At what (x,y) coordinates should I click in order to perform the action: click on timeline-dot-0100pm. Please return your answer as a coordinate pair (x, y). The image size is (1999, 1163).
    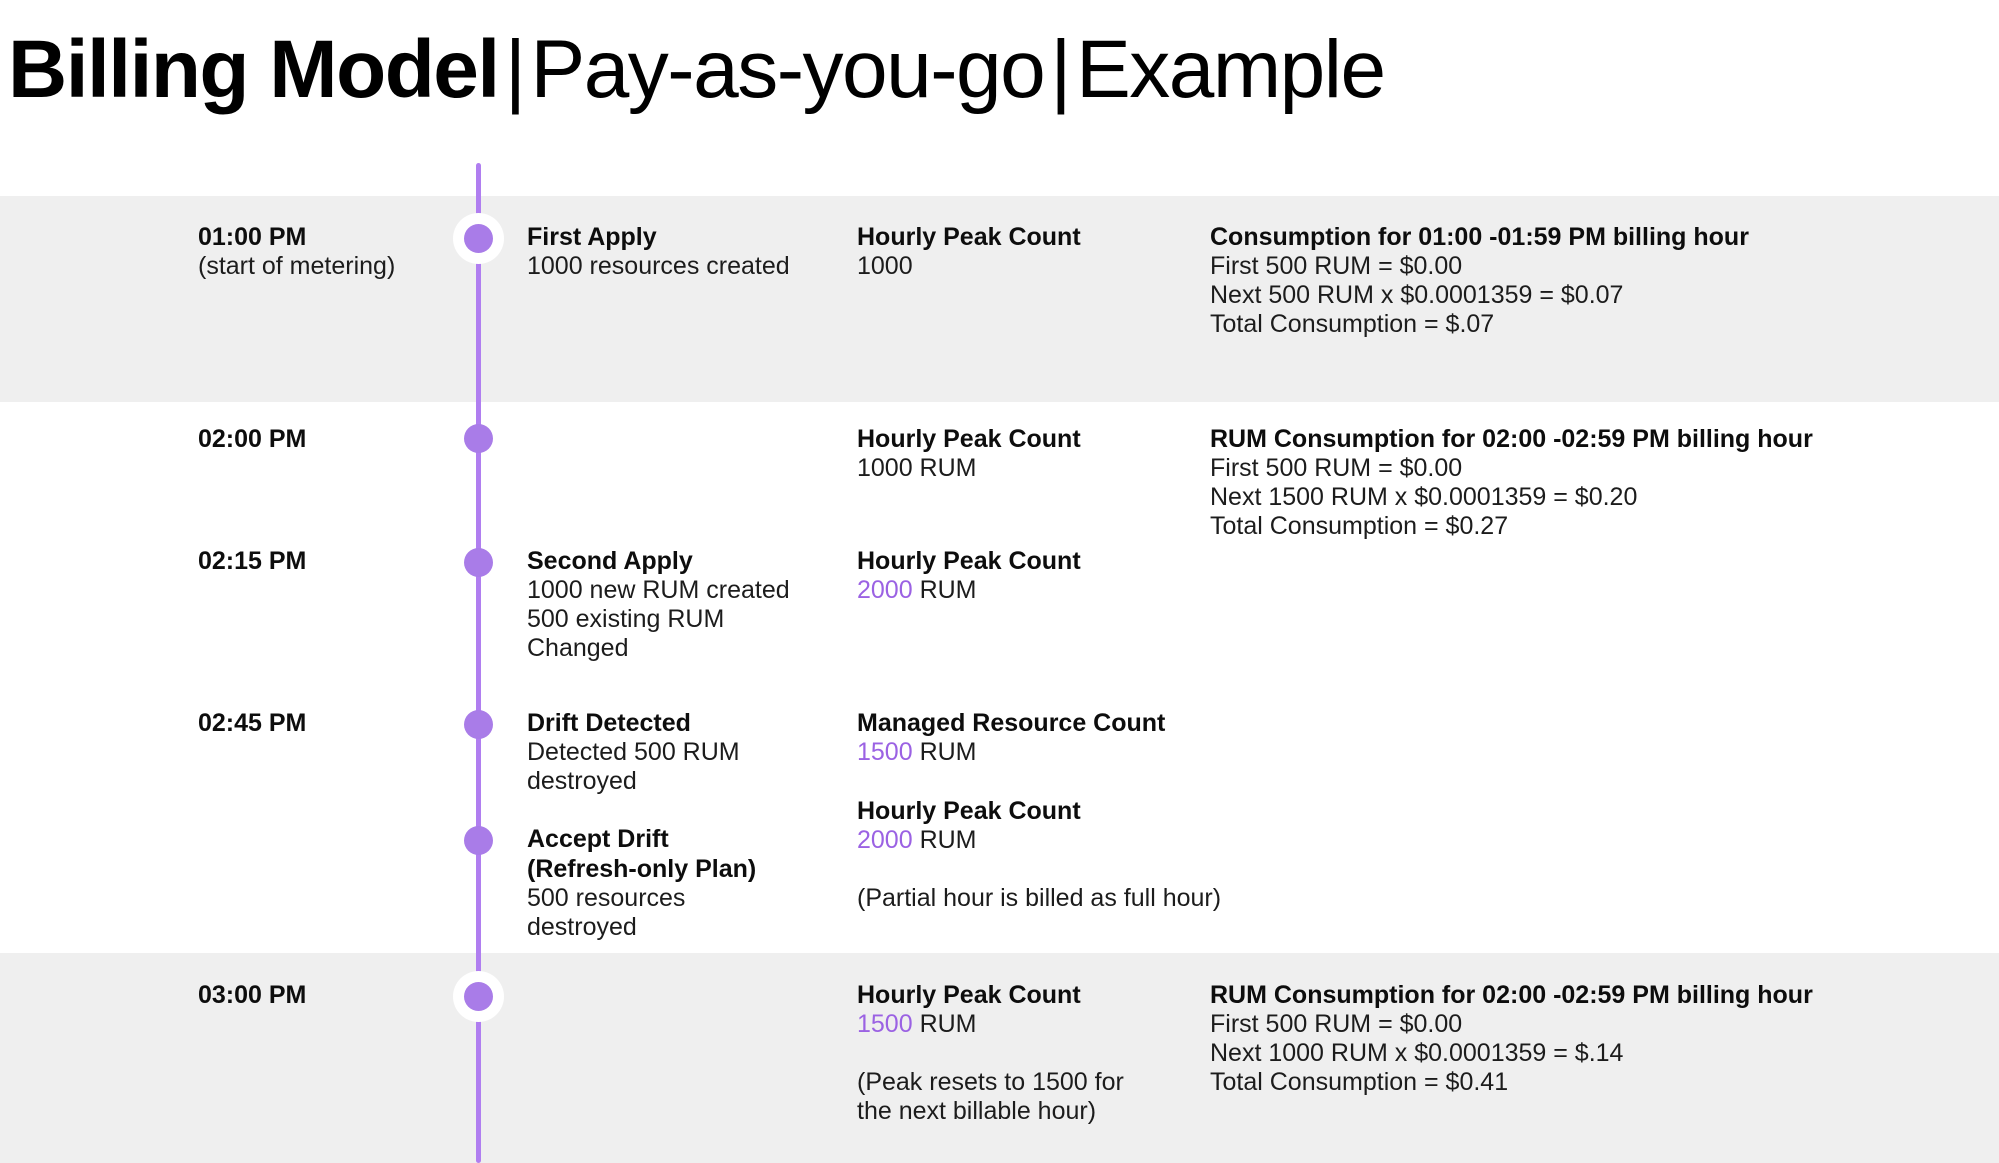
    Looking at the image, I should click on (478, 238).